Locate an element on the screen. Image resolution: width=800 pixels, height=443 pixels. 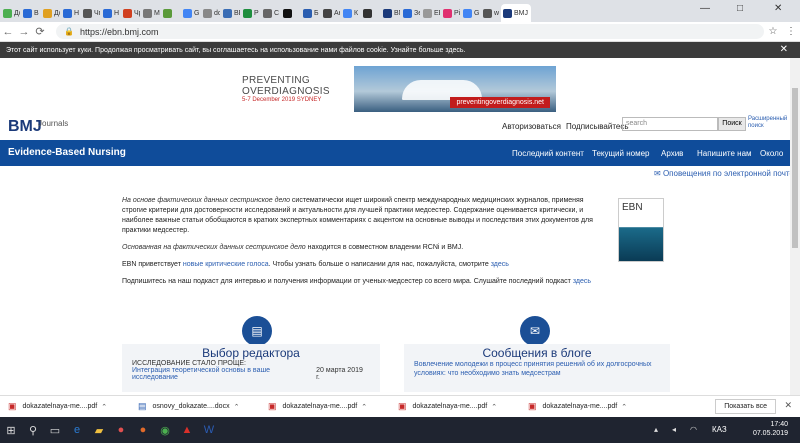
card-title: Выбор редактора is located at coordinates (251, 353).